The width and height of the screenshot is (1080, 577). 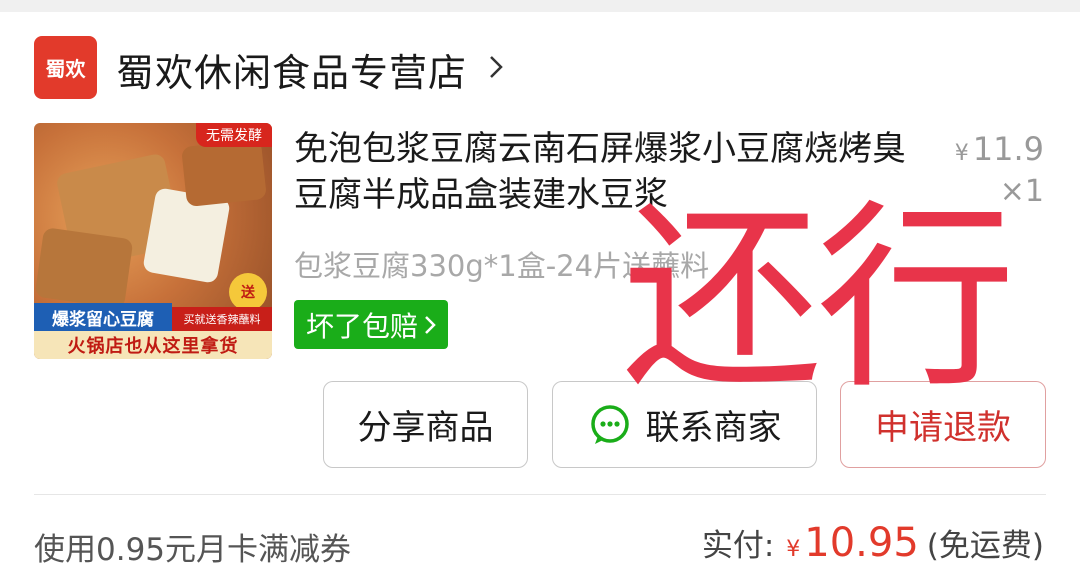 What do you see at coordinates (291, 69) in the screenshot?
I see `store-name: 蜀欢休闲食品专营店` at bounding box center [291, 69].